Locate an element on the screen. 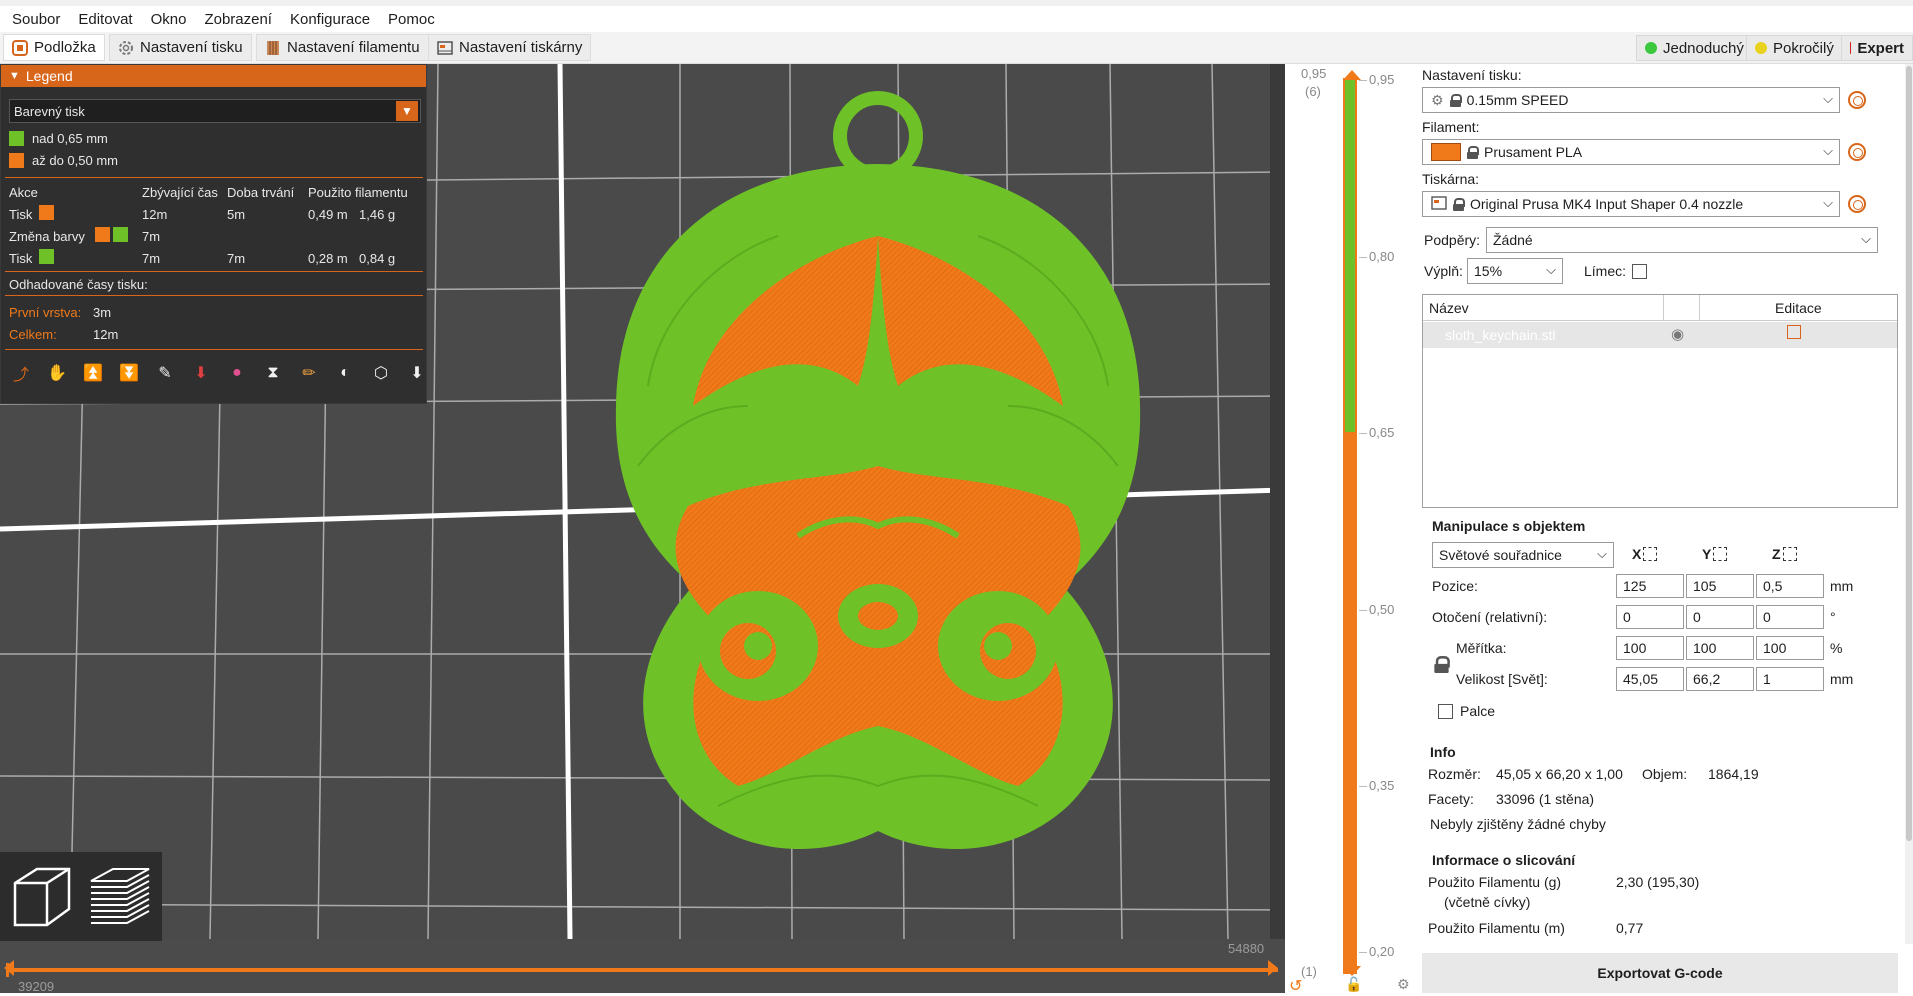  size-label: Velikost [Svět]: is located at coordinates (1502, 679).